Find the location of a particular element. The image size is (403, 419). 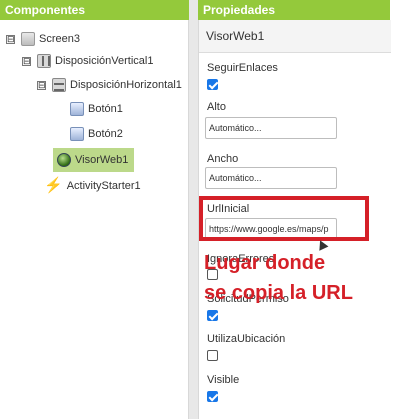

solicitud-permiso-checkbox is located at coordinates (212, 315).